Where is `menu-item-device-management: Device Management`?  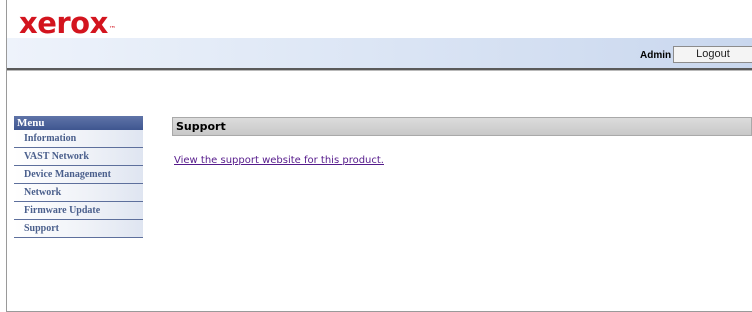
menu-item-device-management: Device Management is located at coordinates (78, 175).